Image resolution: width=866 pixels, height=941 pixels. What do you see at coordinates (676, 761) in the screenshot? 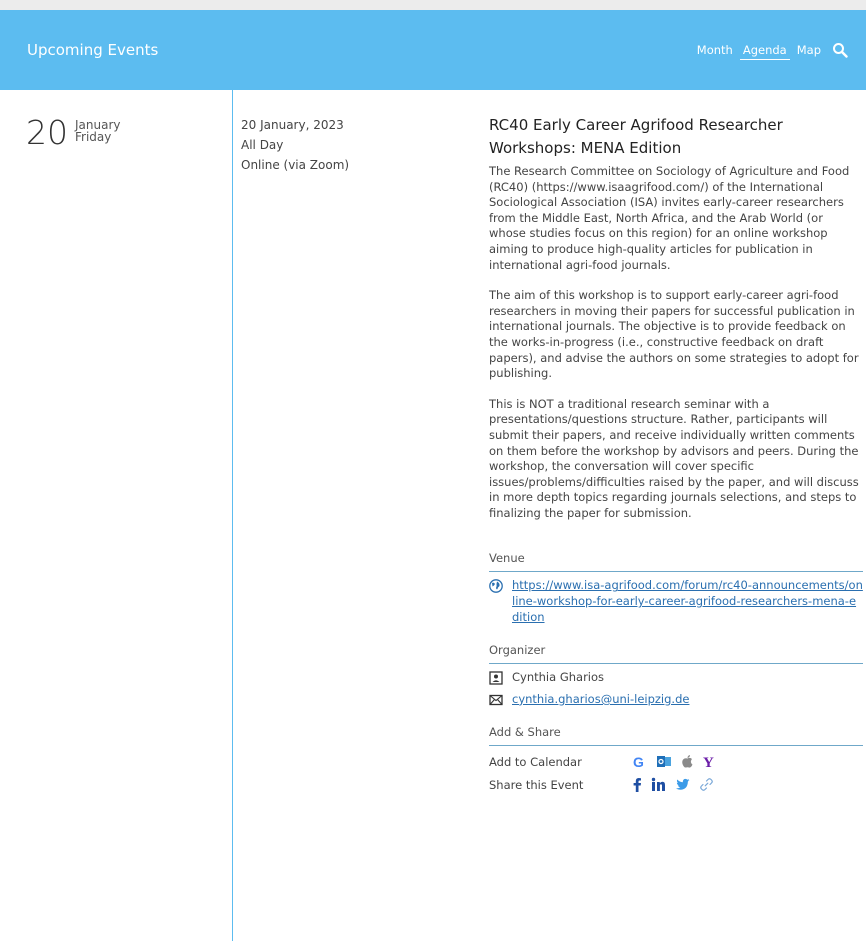
I see `add-to-calendar-row: Add to Calendar G Y` at bounding box center [676, 761].